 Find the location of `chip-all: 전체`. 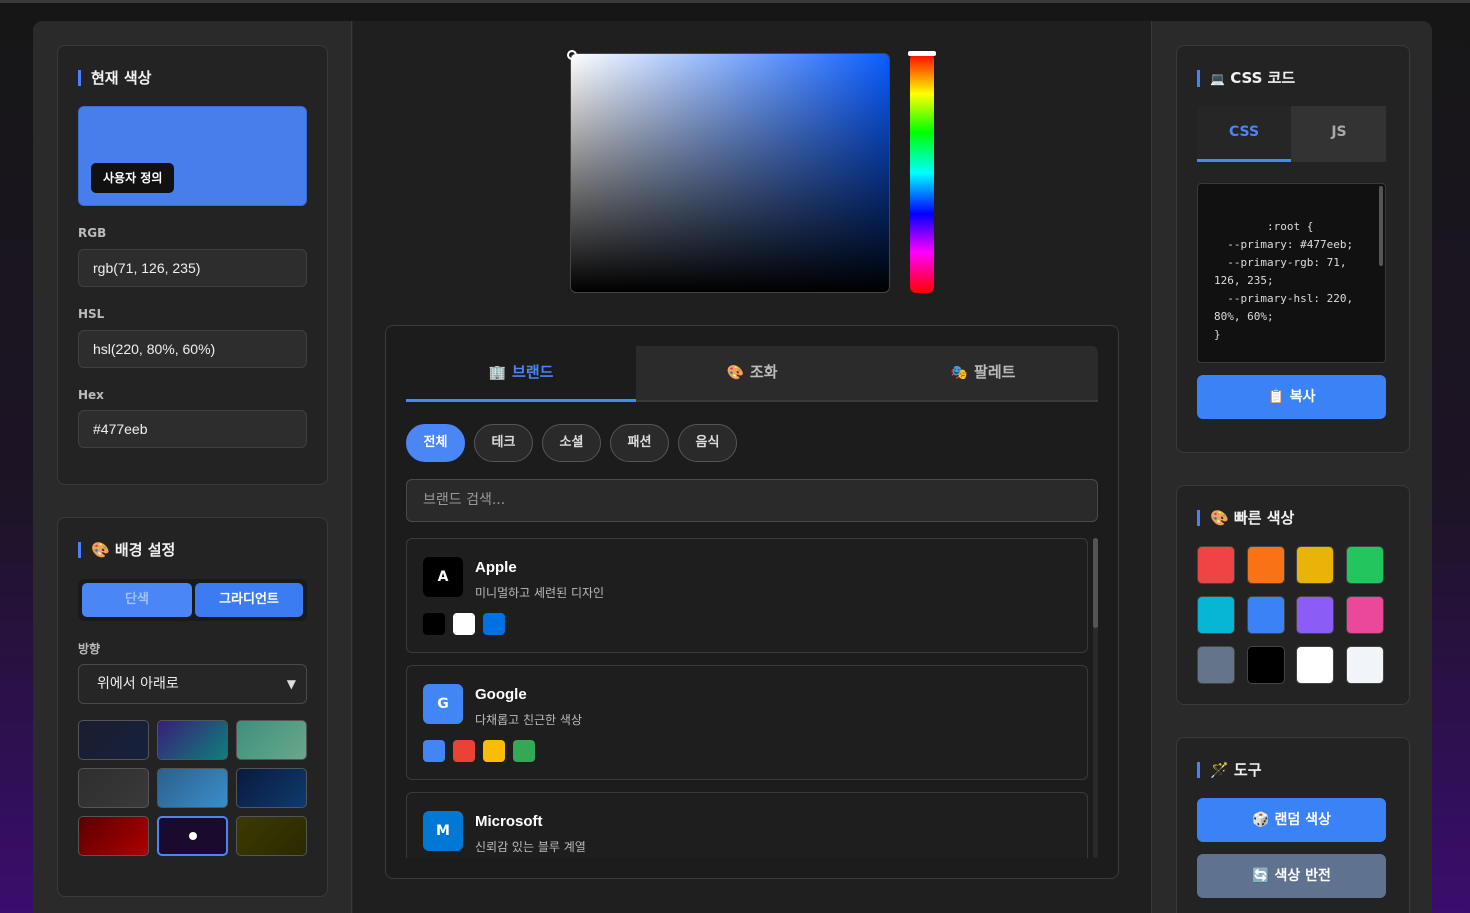

chip-all: 전체 is located at coordinates (435, 443).